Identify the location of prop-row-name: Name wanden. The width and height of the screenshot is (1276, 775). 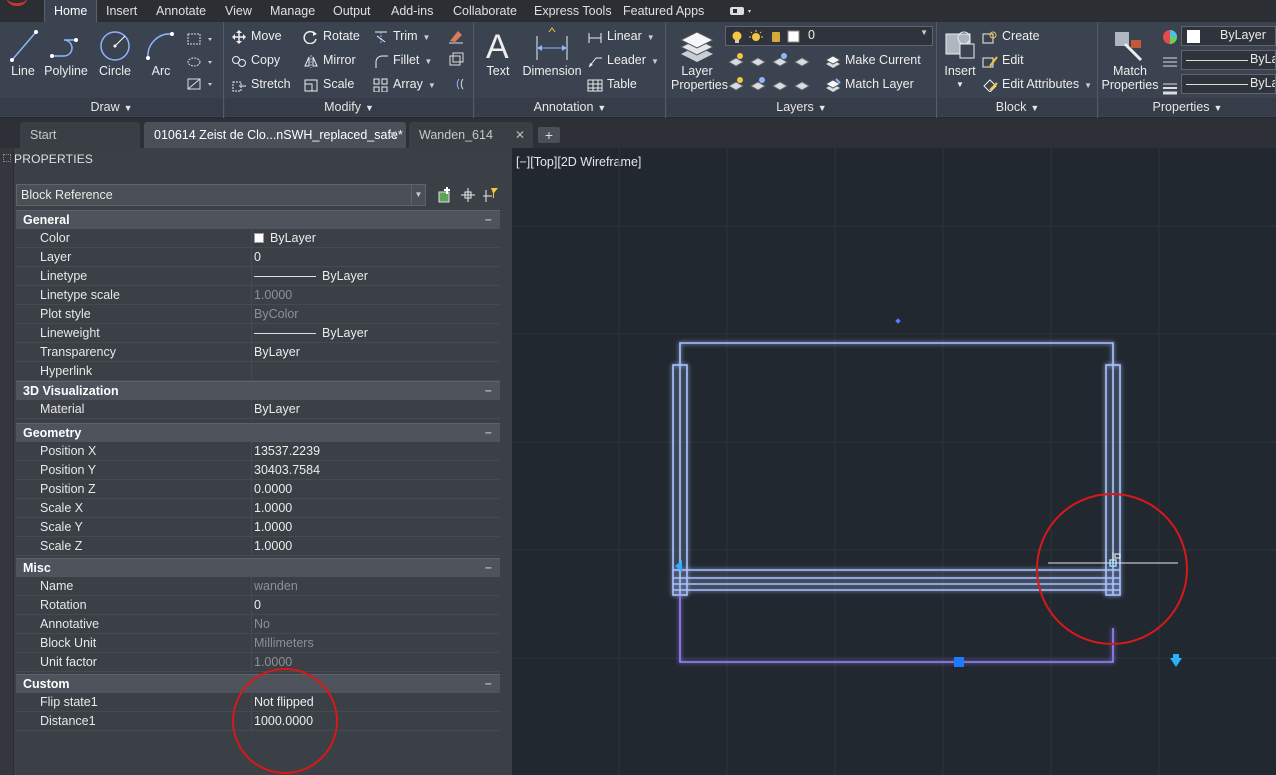
(258, 586).